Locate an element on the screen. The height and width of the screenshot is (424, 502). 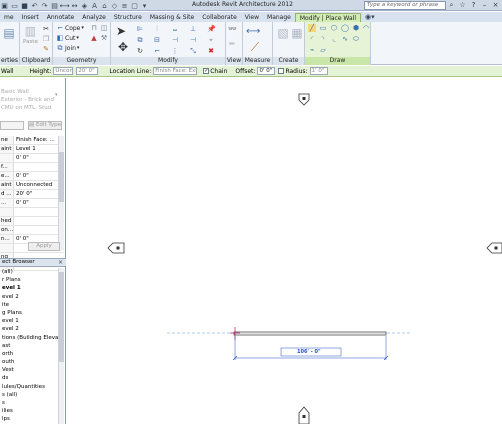
pin-button: 📌 is located at coordinates (211, 29).